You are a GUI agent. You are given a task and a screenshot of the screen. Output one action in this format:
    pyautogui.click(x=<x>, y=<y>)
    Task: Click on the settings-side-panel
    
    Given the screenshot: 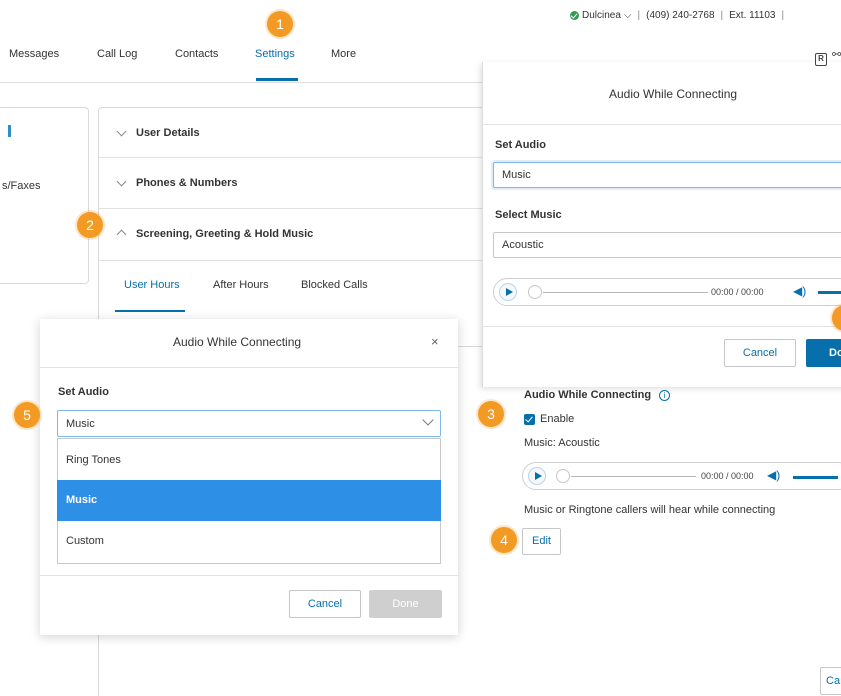 What is the action you would take?
    pyautogui.click(x=44, y=195)
    